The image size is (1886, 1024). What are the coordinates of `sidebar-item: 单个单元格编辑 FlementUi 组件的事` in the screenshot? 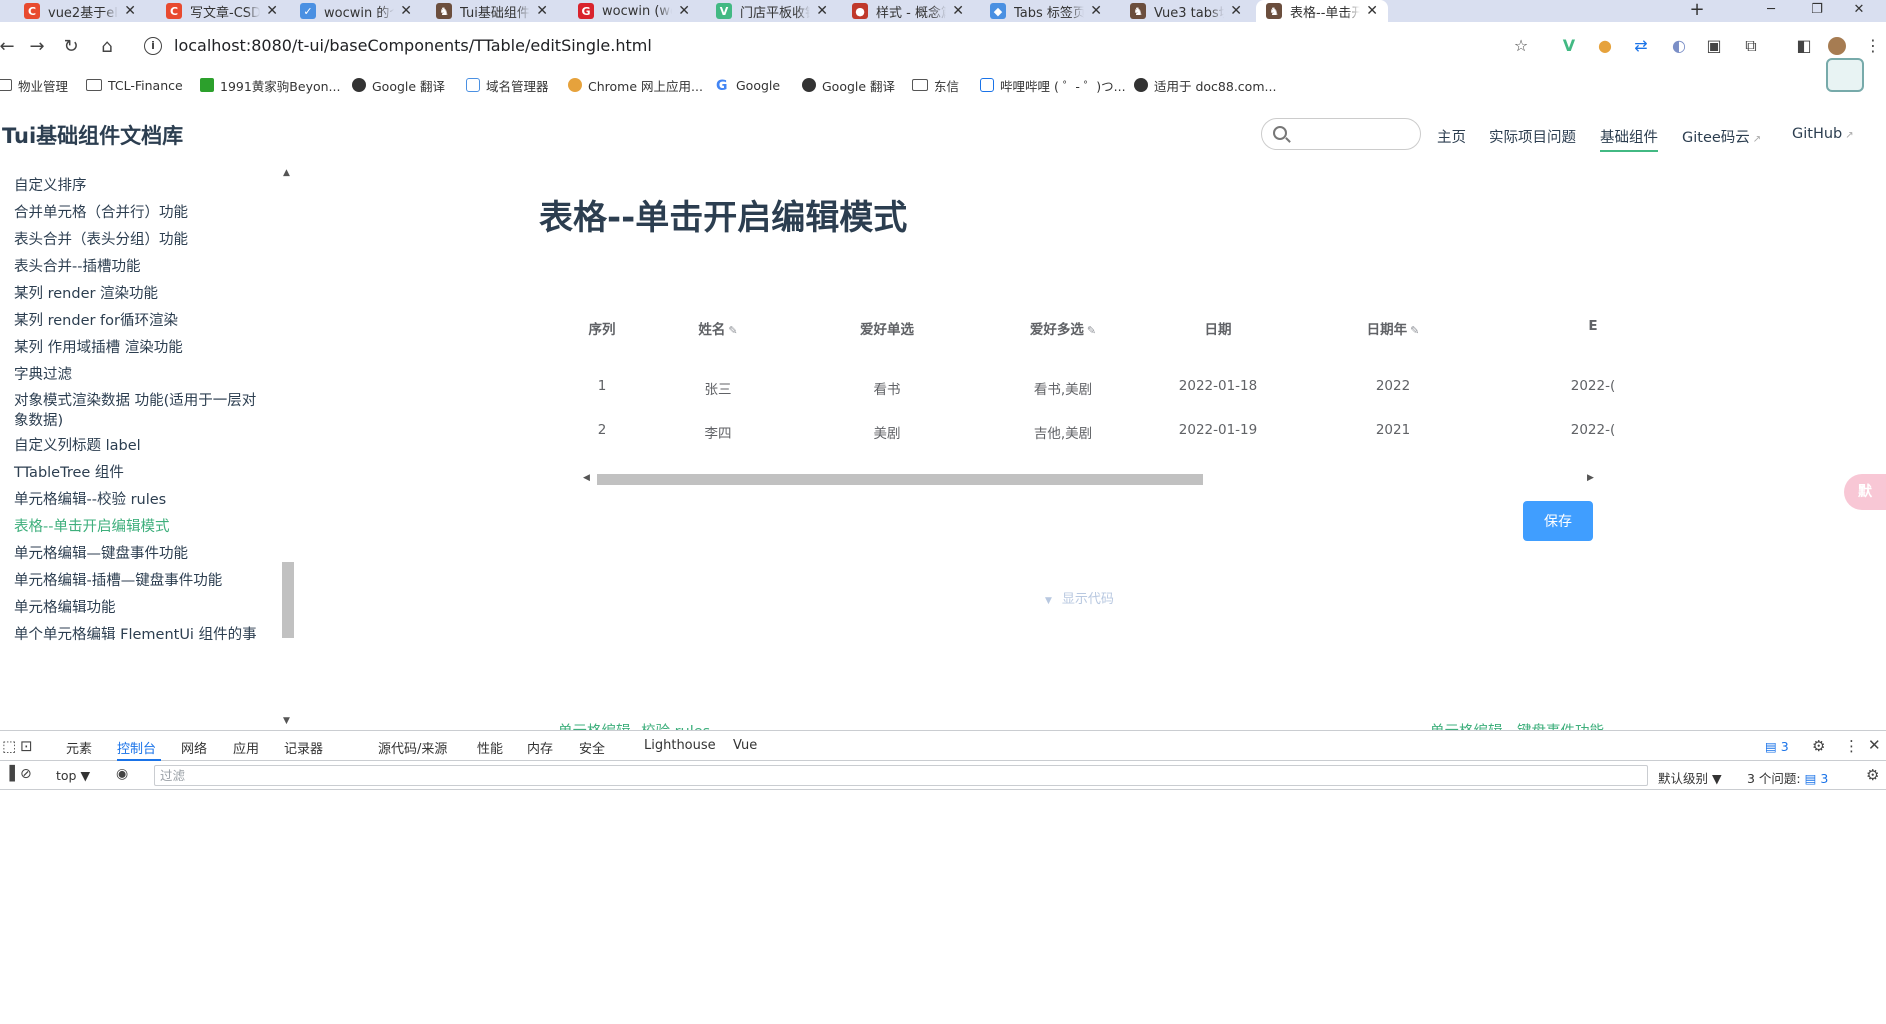 It's located at (139, 635).